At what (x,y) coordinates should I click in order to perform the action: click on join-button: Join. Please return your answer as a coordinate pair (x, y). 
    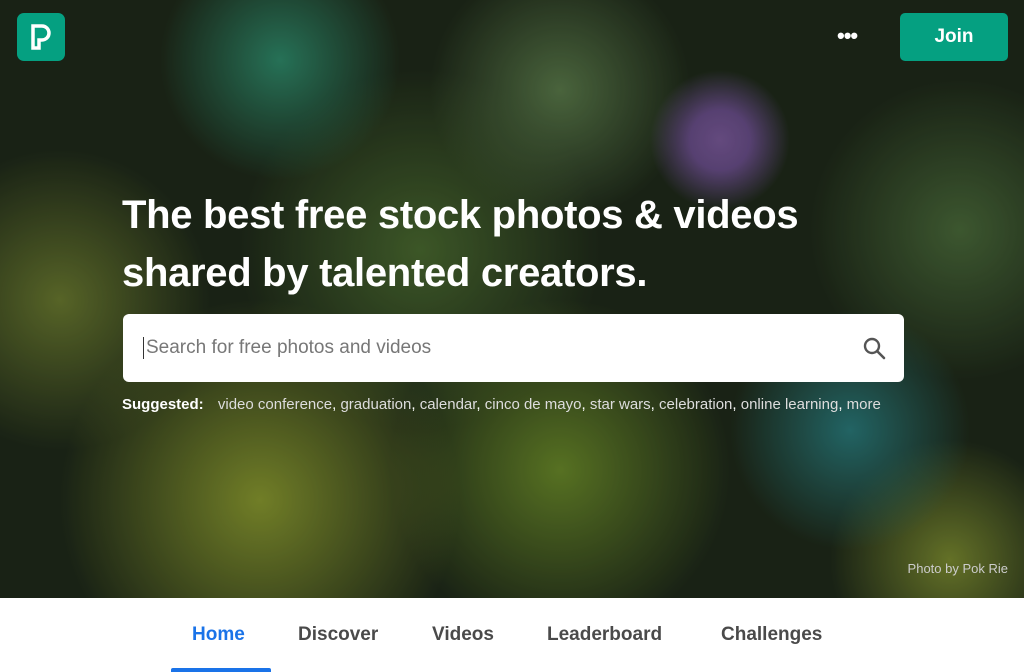
    Looking at the image, I should click on (954, 37).